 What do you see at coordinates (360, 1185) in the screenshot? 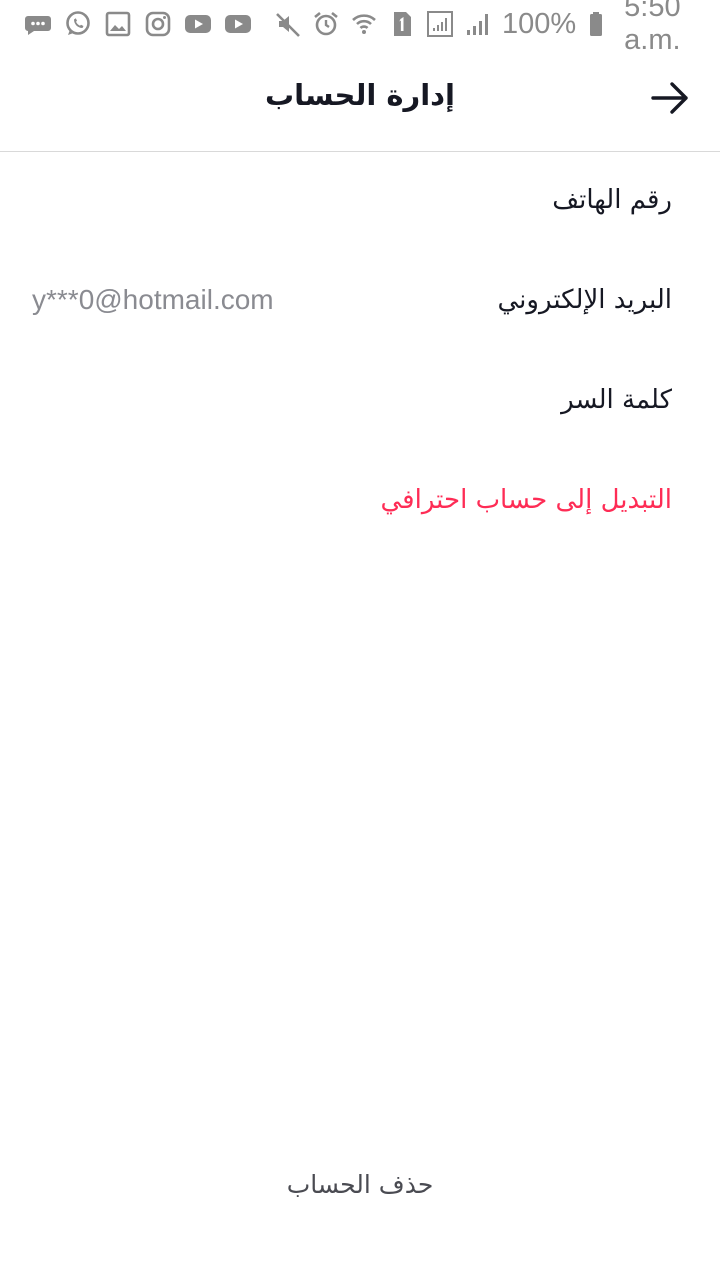
I see `delete-account-button: حذف الحساب` at bounding box center [360, 1185].